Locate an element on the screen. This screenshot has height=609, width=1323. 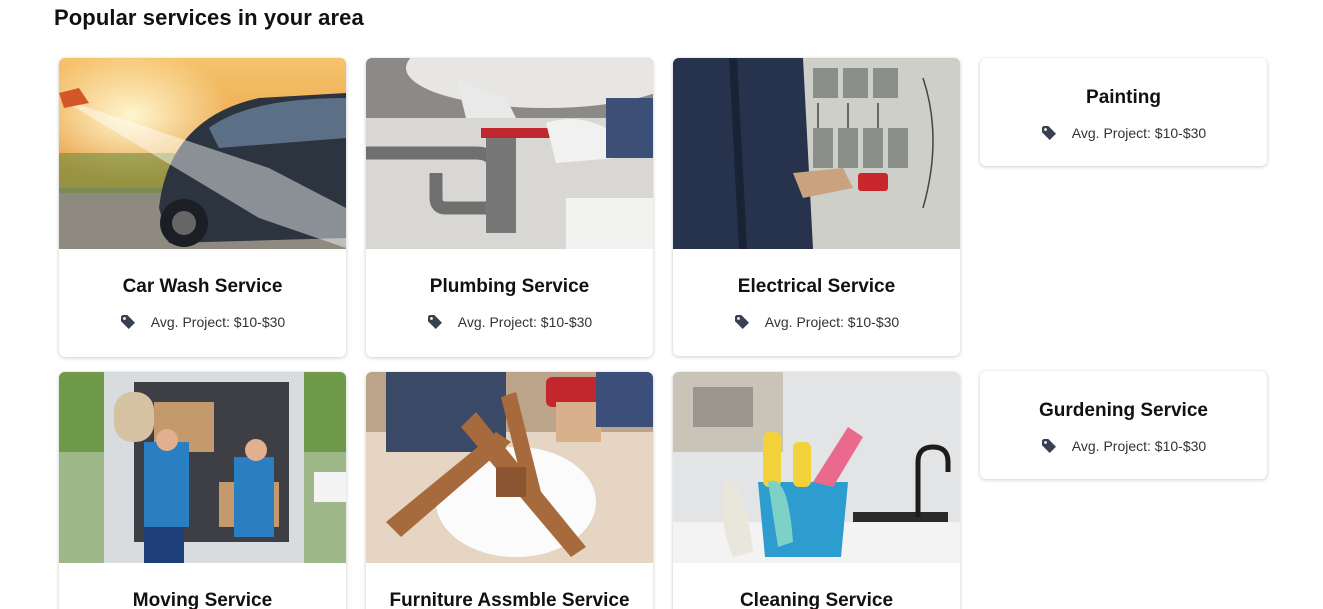
service-card-car-wash: Car Wash Service Avg. Project: $10-$30 is located at coordinates (202, 207).